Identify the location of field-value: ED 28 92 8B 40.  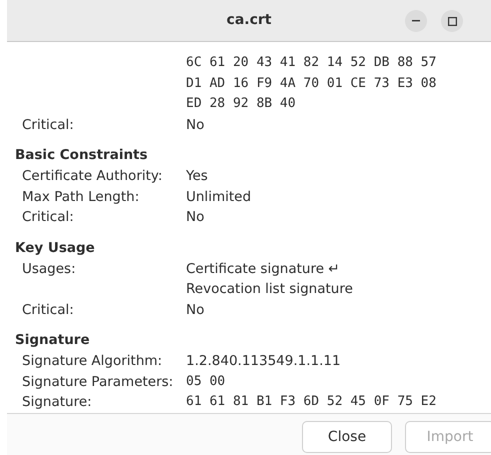
(241, 104).